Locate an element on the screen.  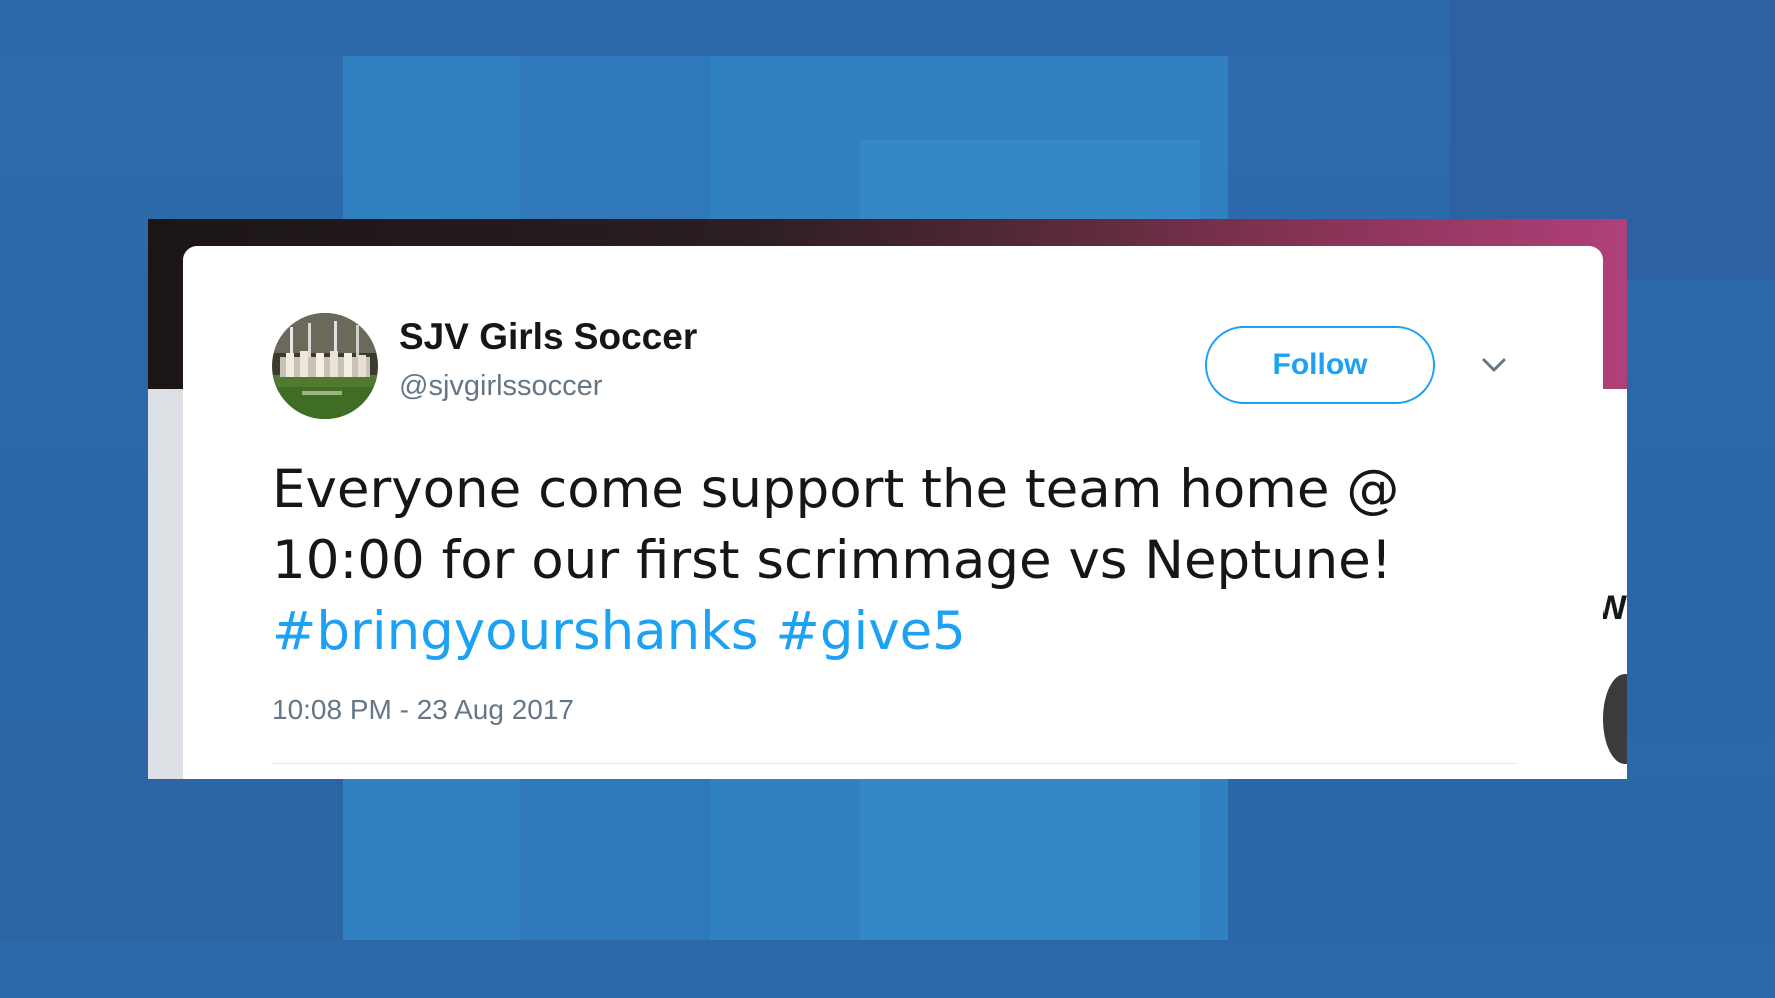
chevron-down-icon is located at coordinates (1494, 365).